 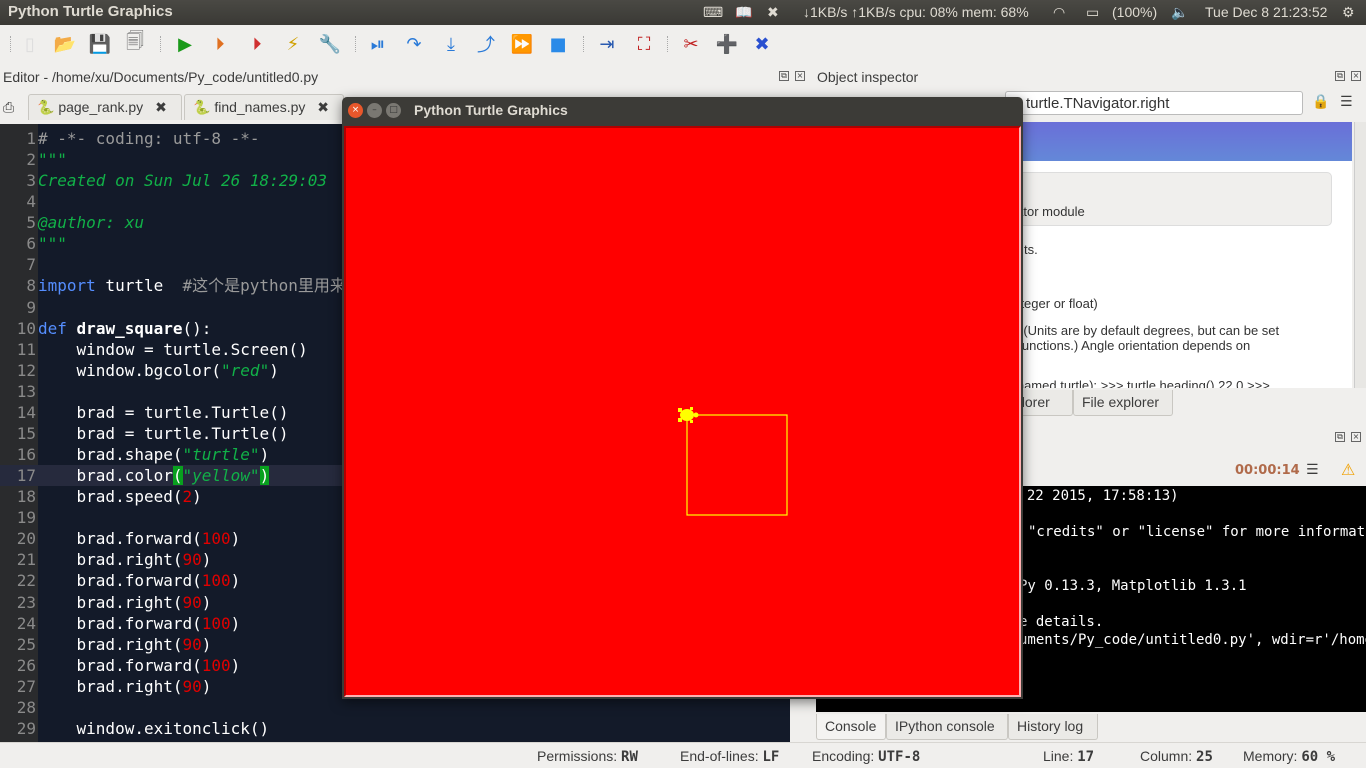 I want to click on inspector-scrollbar, so click(x=1360, y=255).